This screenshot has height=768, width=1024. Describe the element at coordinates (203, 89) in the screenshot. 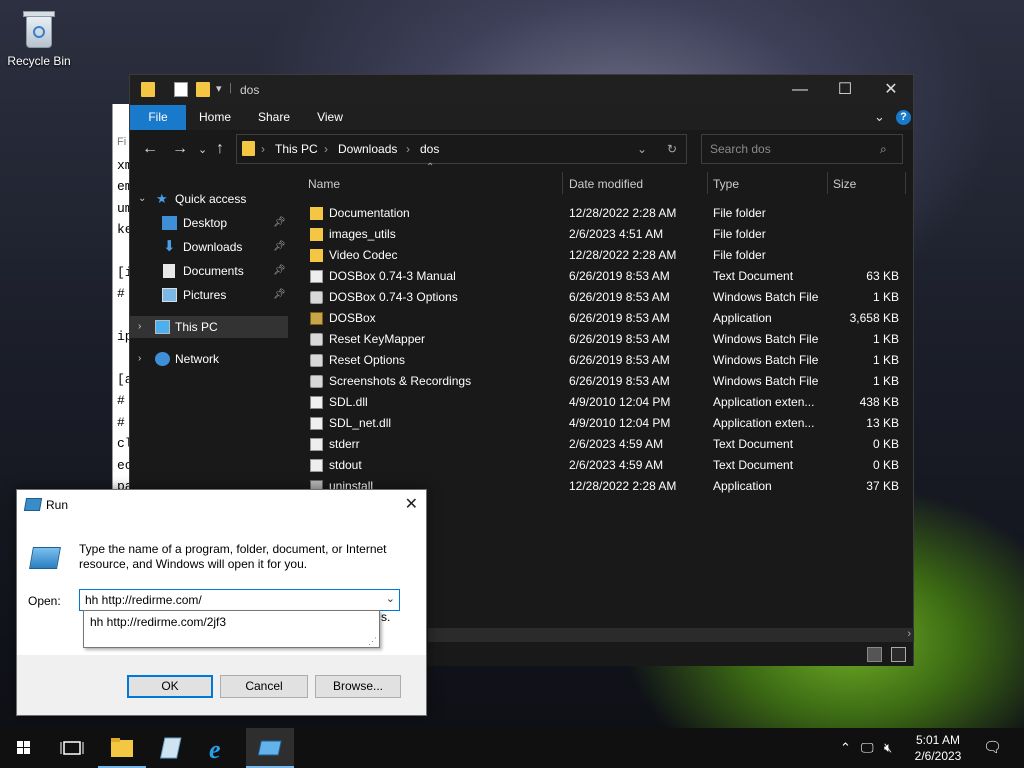

I see `new-folder-icon` at that location.